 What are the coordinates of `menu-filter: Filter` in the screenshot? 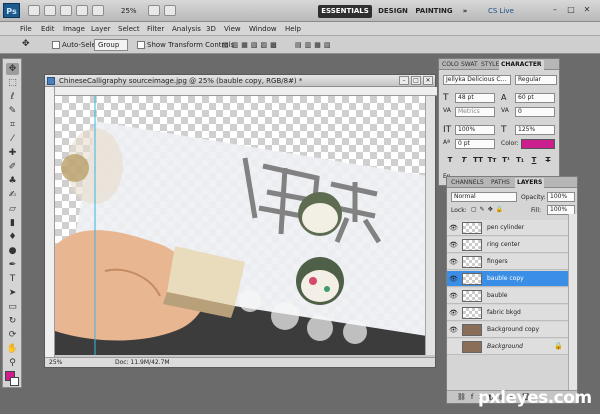 It's located at (155, 29).